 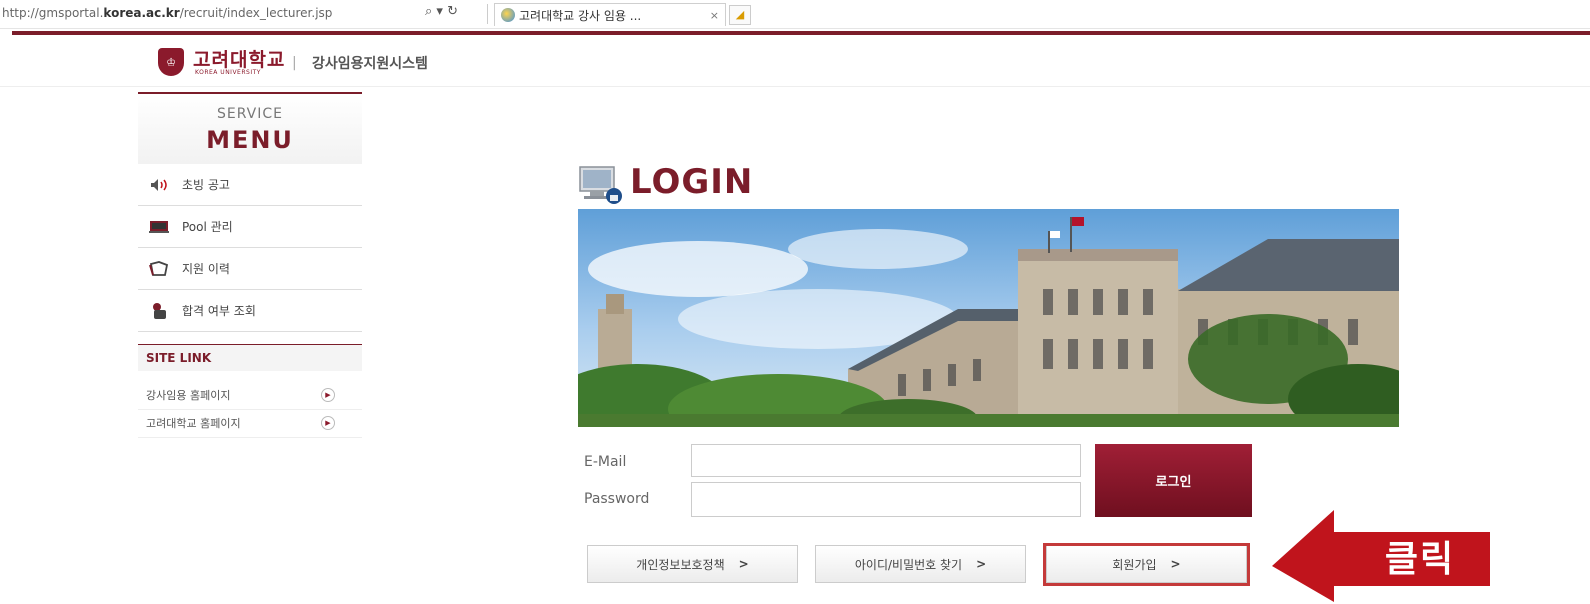 What do you see at coordinates (692, 182) in the screenshot?
I see `login-title: LOGIN` at bounding box center [692, 182].